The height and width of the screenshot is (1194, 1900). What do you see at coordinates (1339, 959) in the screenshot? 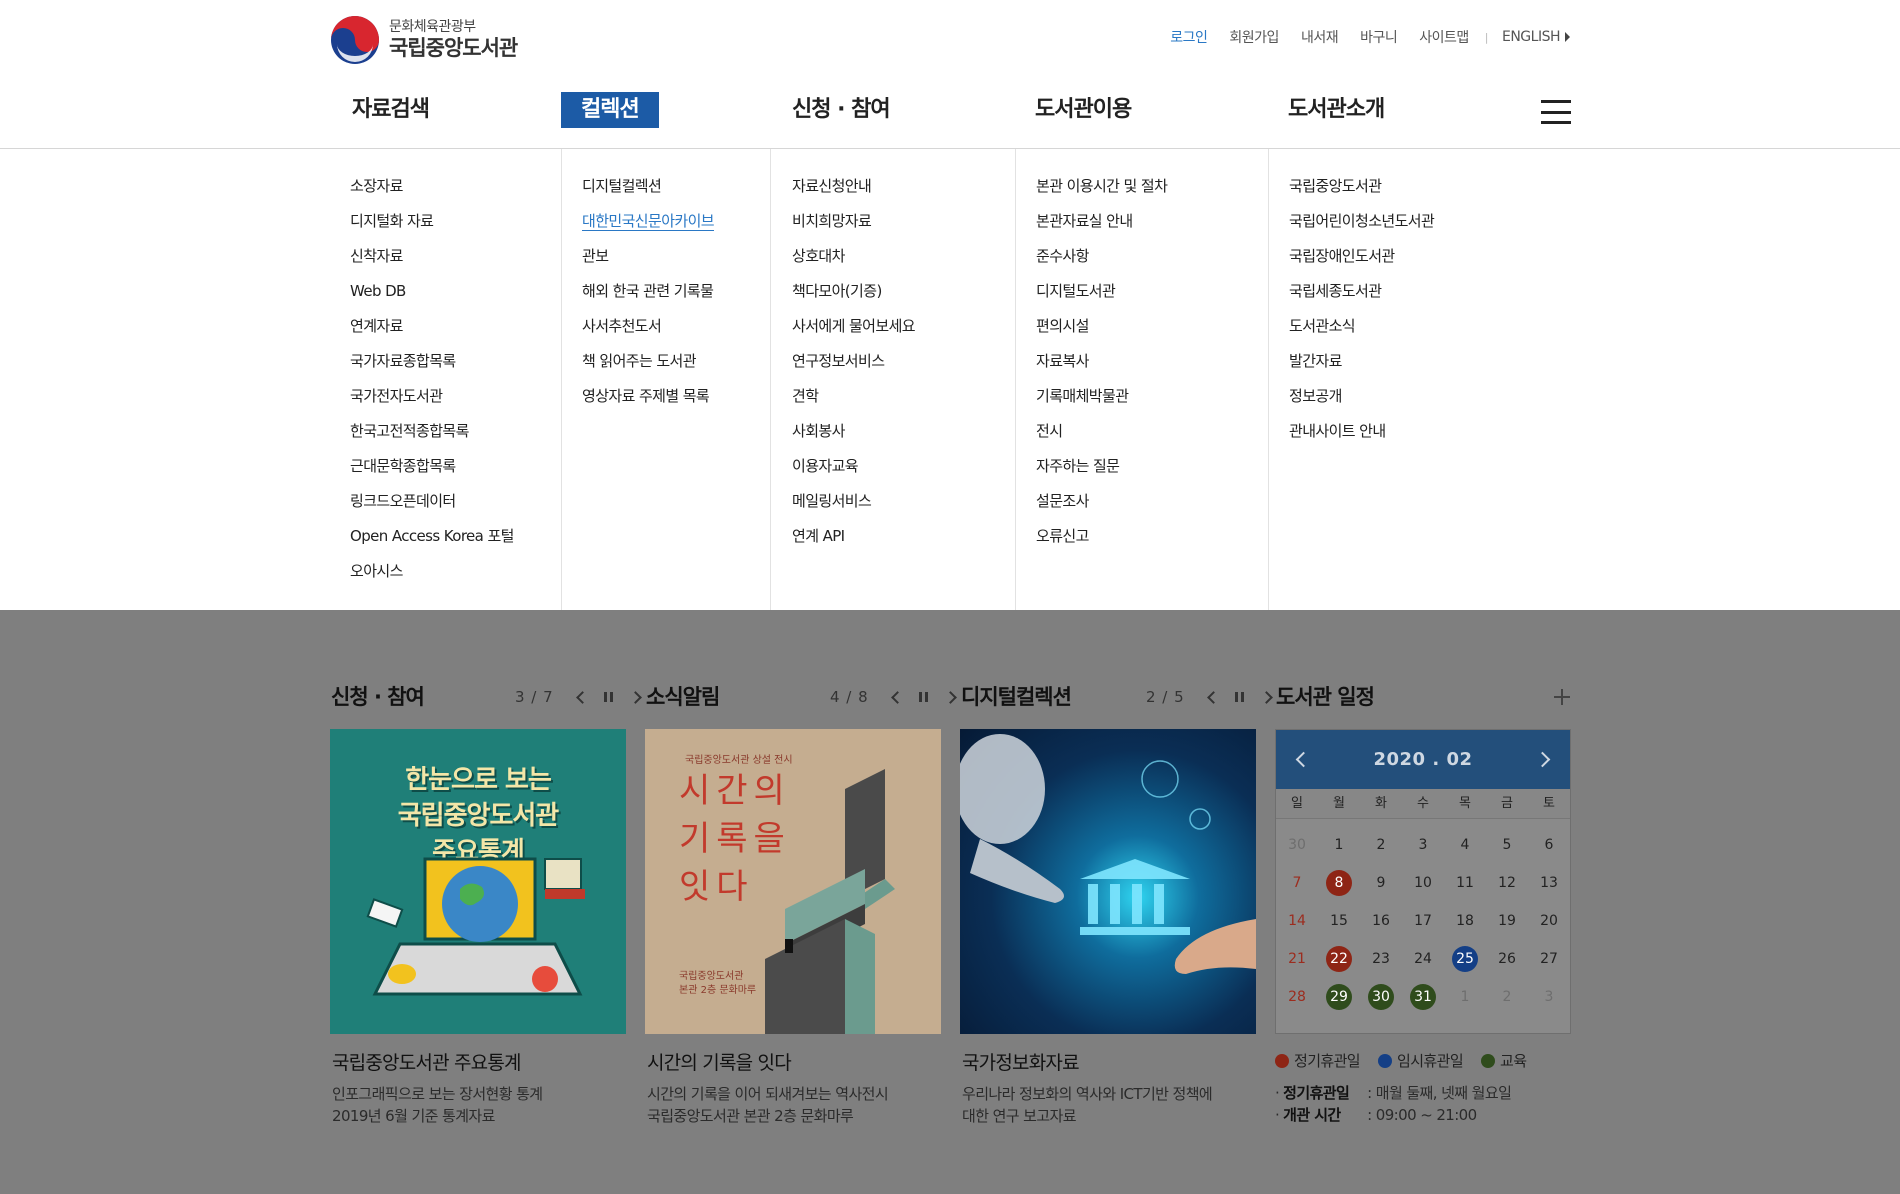
I see `calendar-day: 22` at bounding box center [1339, 959].